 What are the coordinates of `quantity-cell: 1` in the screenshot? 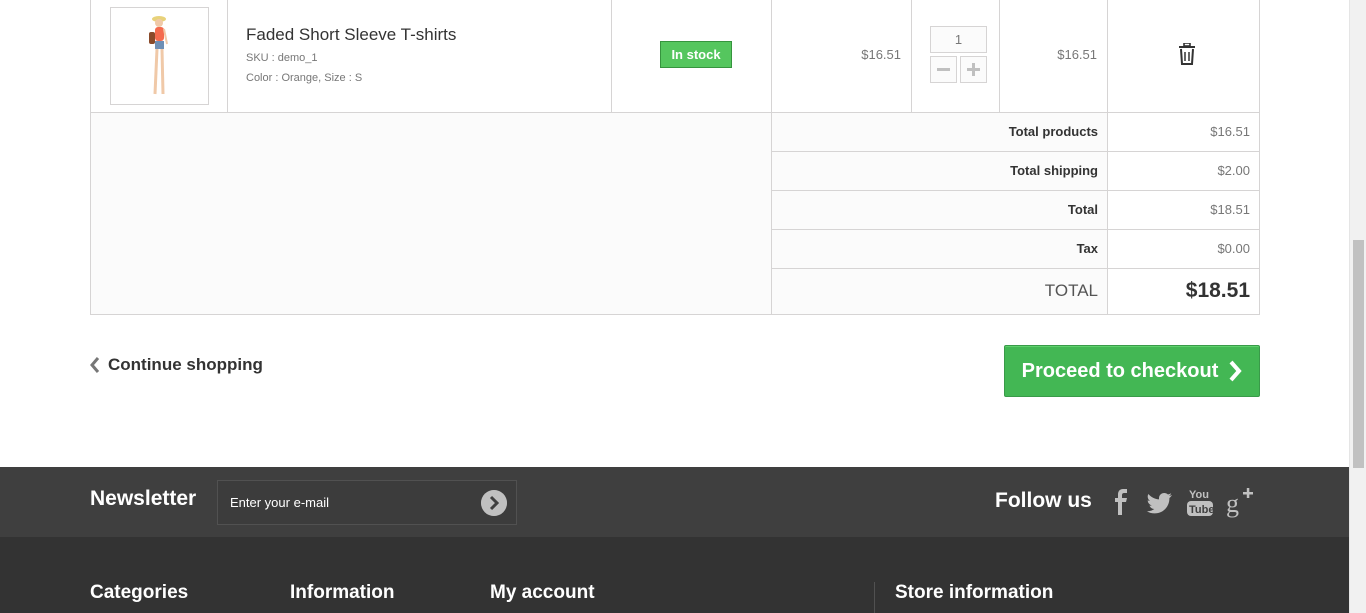 It's located at (956, 56).